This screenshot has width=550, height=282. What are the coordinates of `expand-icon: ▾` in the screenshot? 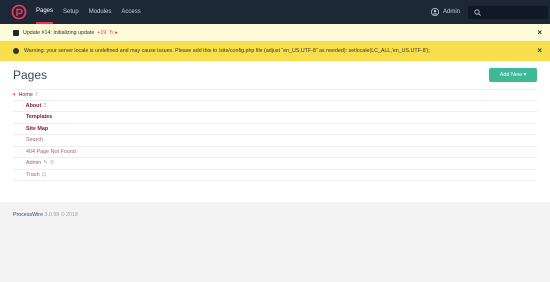 It's located at (14, 95).